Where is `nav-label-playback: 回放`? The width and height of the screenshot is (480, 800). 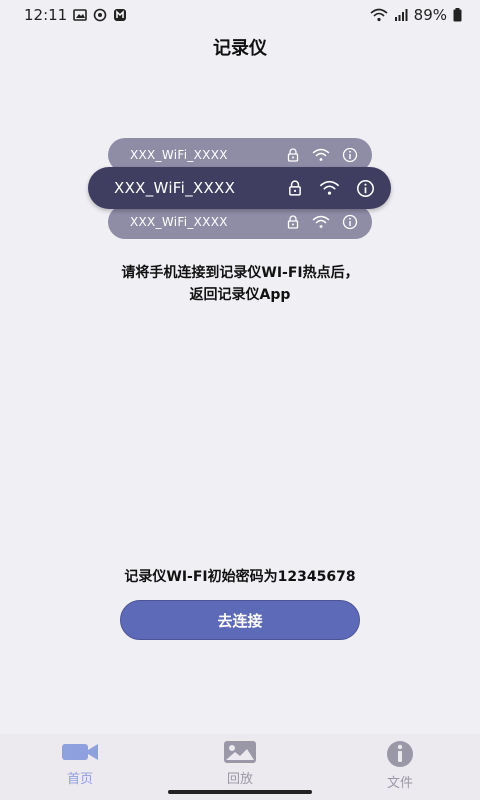 nav-label-playback: 回放 is located at coordinates (239, 779).